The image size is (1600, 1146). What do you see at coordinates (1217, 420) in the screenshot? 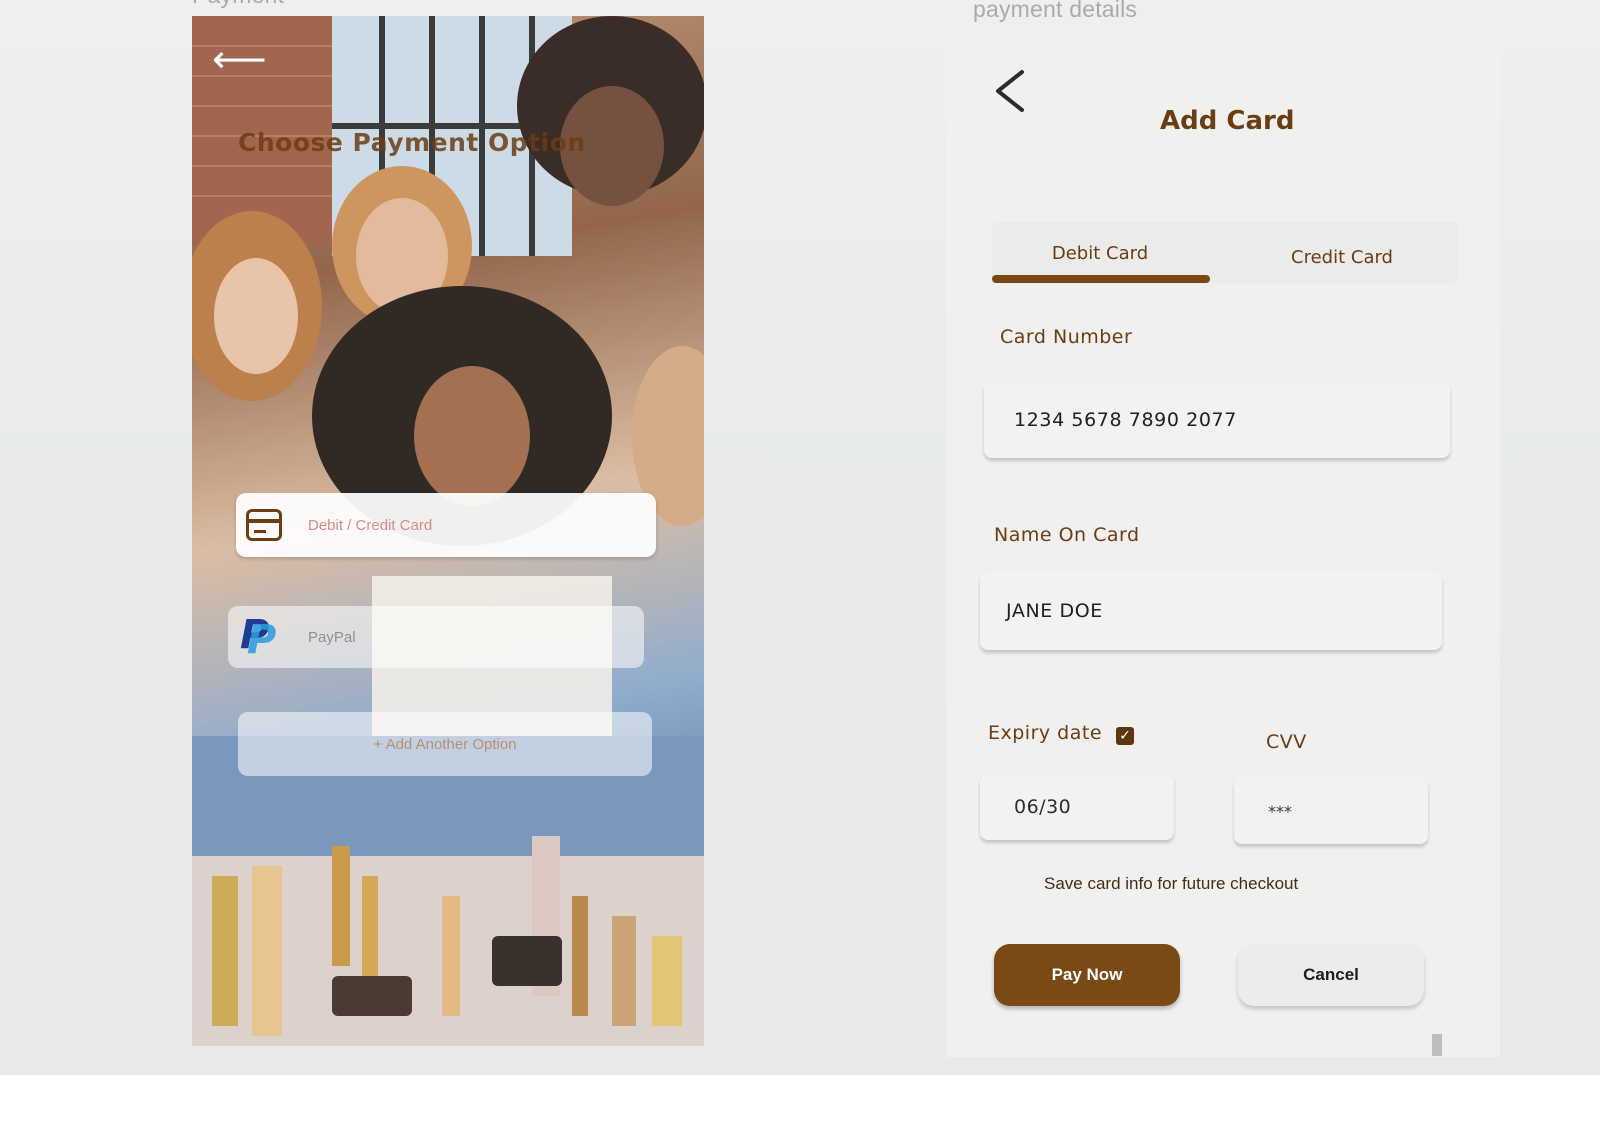
I see `card-number-field: 1234 5678 7890 2077` at bounding box center [1217, 420].